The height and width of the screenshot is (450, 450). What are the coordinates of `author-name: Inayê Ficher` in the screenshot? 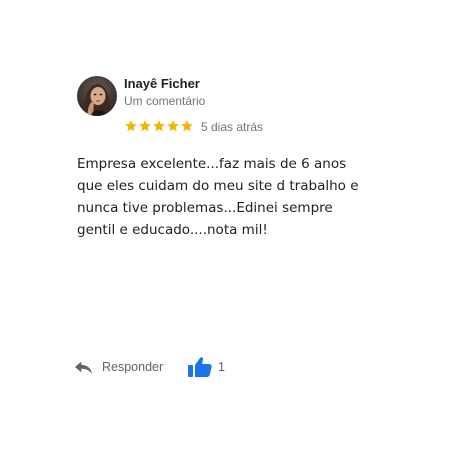 It's located at (162, 83).